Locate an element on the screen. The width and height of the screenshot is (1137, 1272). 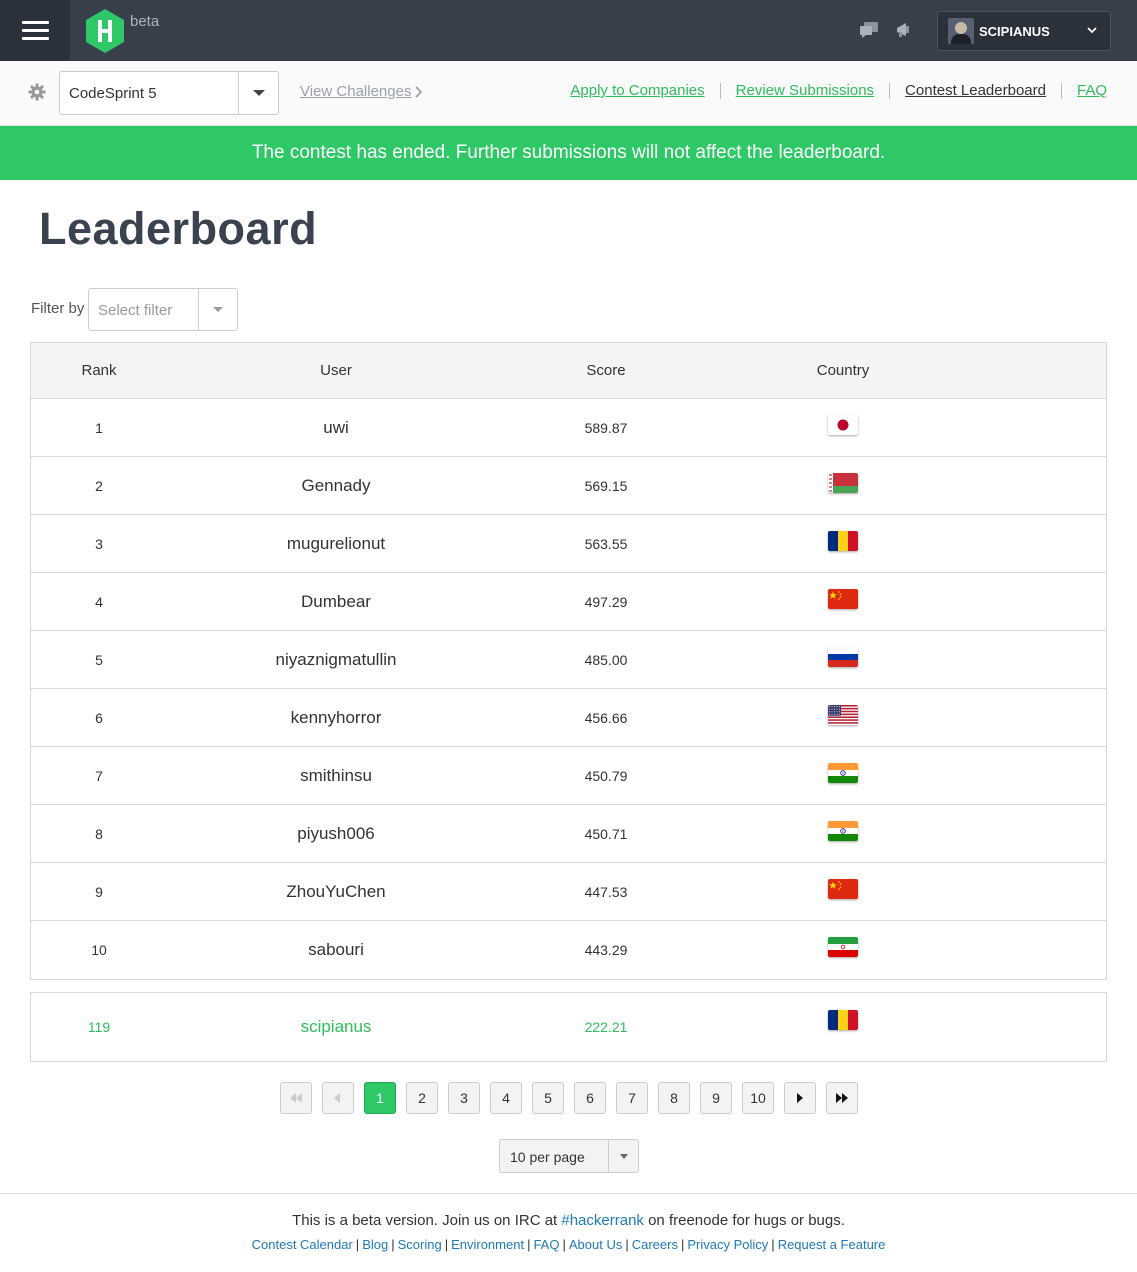
username-label: SCIPIANUS is located at coordinates (1014, 31).